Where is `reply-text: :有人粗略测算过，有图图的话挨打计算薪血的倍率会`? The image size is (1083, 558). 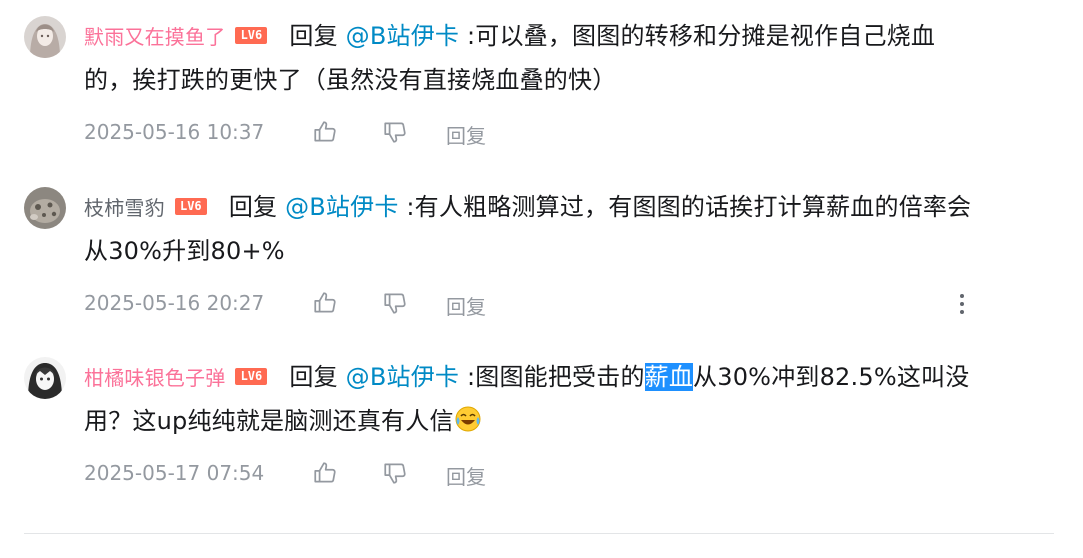 reply-text: :有人粗略测算过，有图图的话挨打计算薪血的倍率会 is located at coordinates (685, 207).